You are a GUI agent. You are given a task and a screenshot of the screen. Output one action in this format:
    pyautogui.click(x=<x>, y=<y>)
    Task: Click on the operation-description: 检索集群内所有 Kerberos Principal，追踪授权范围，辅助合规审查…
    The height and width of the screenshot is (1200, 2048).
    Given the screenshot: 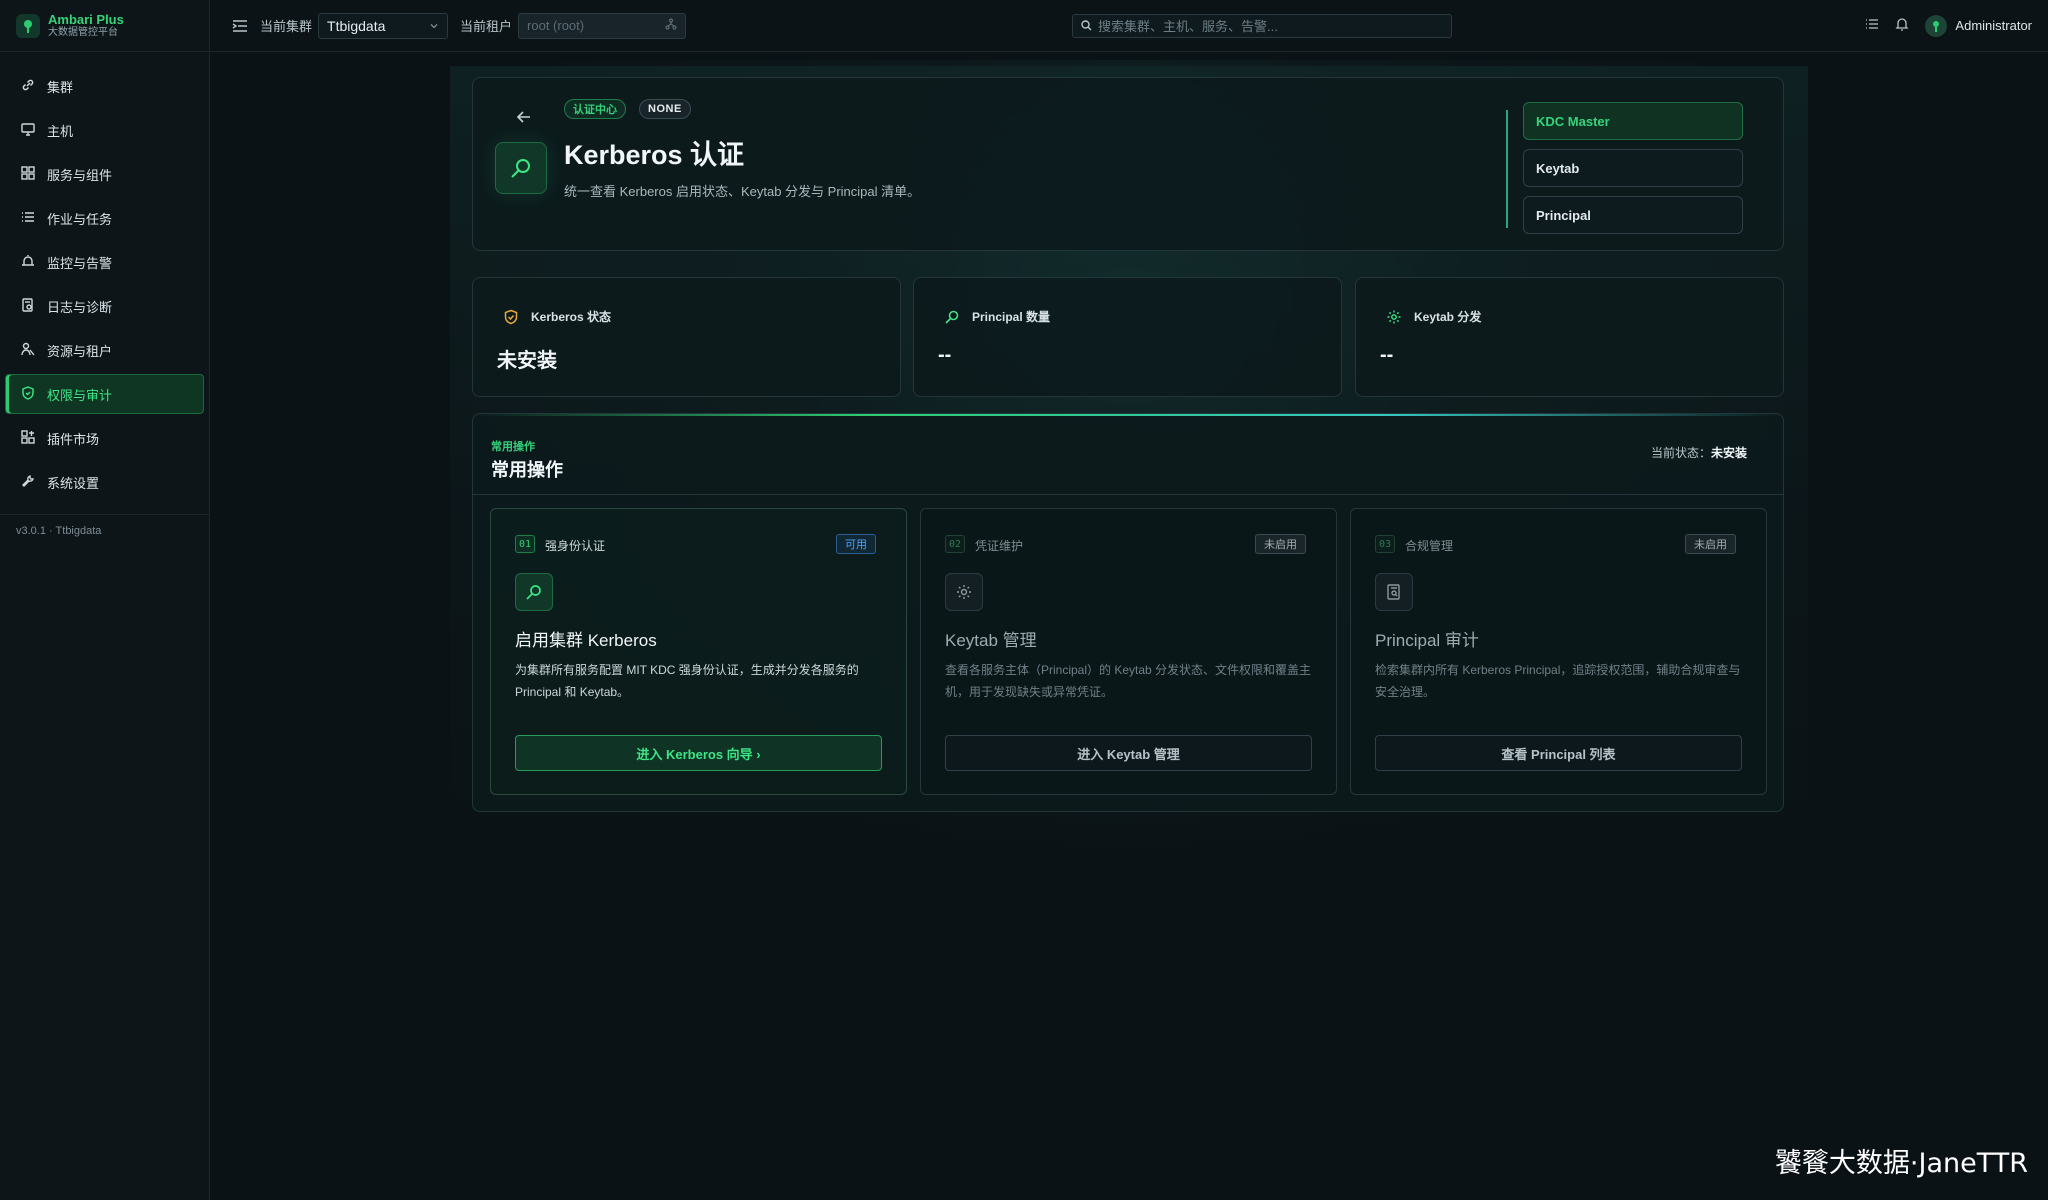 What is the action you would take?
    pyautogui.click(x=1558, y=681)
    